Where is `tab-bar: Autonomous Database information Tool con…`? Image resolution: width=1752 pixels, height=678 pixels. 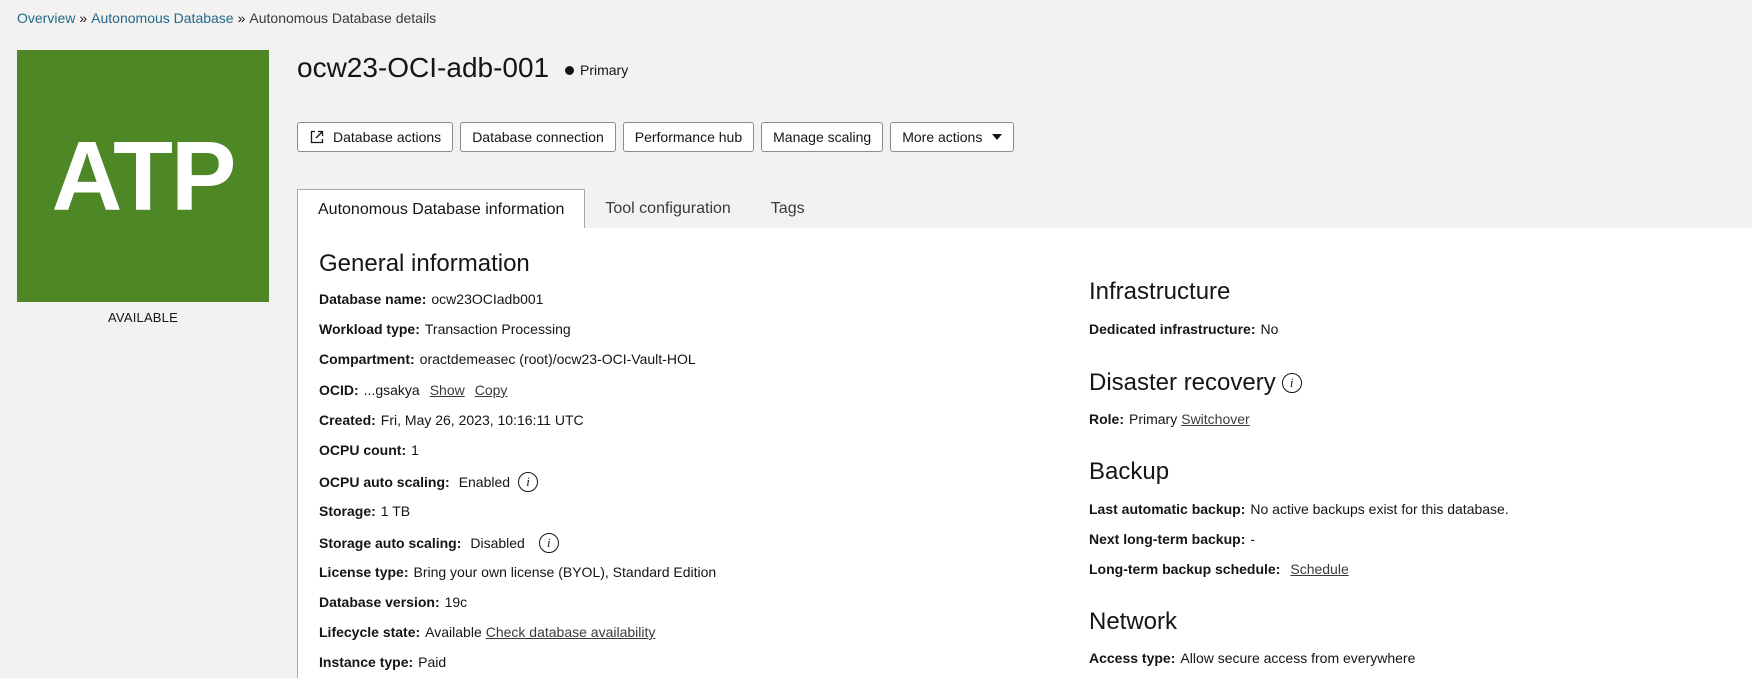 tab-bar: Autonomous Database information Tool con… is located at coordinates (561, 209).